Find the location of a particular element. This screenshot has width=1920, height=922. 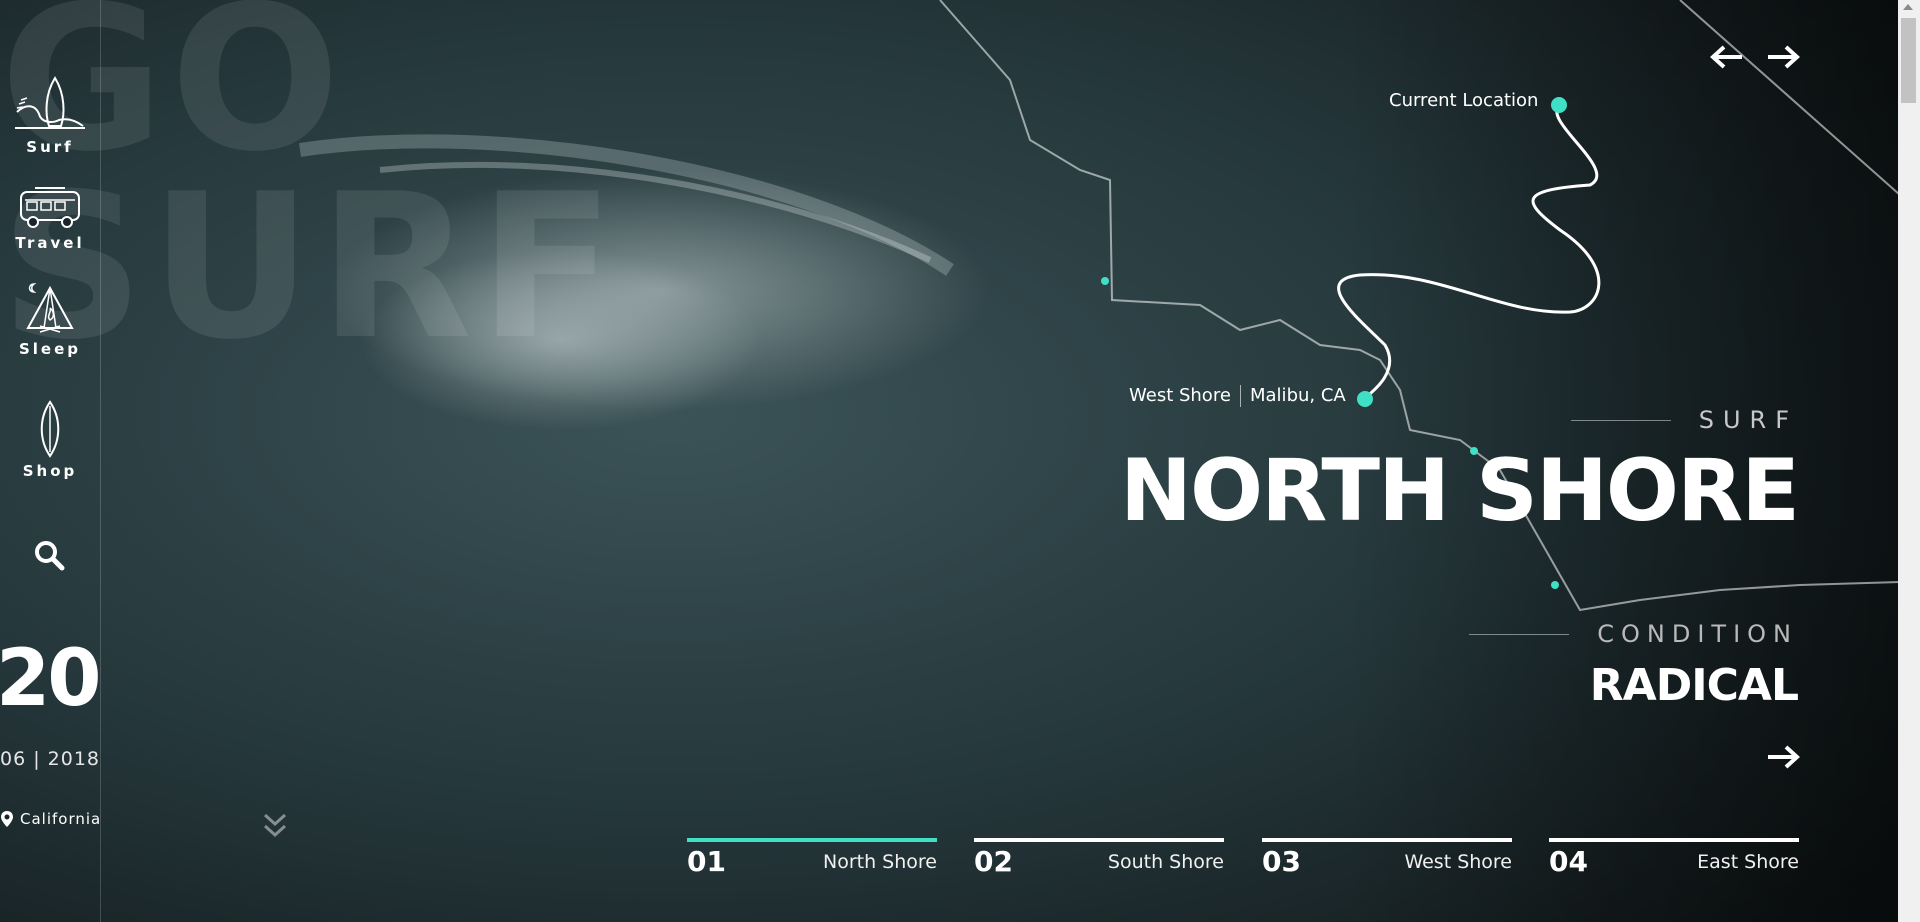

surfboard-wave-icon is located at coordinates (50, 102).